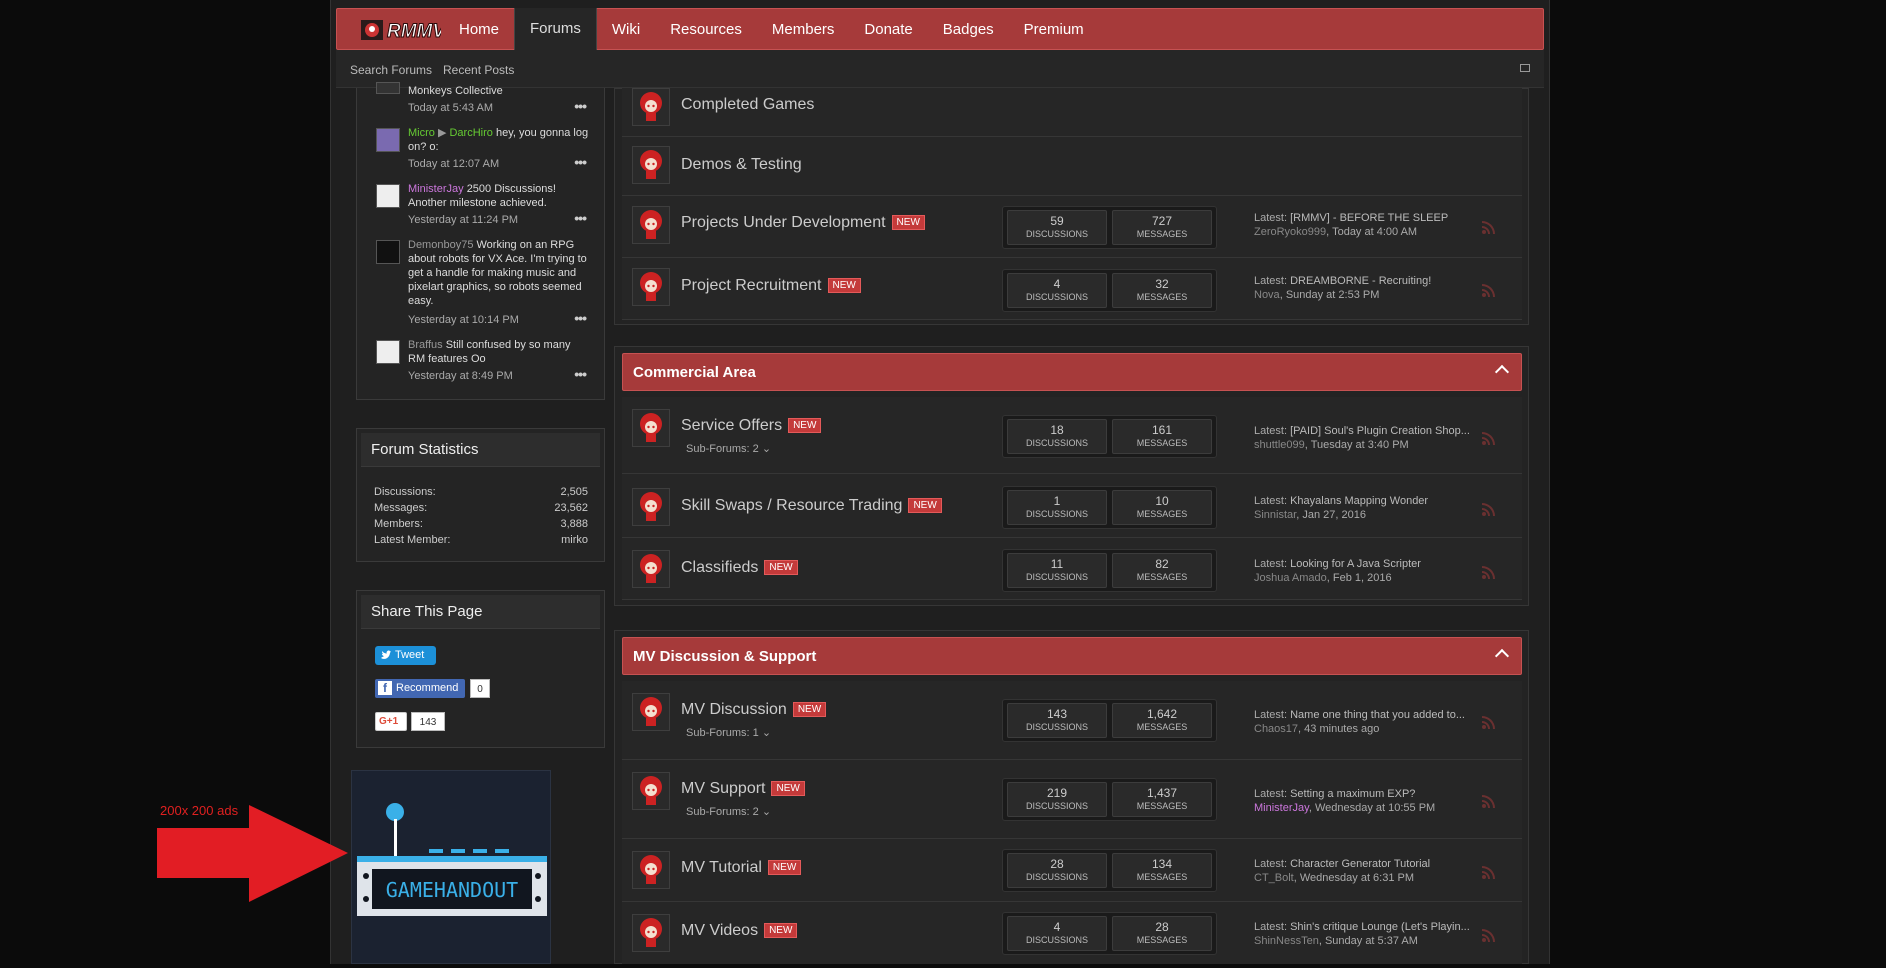 The image size is (1886, 968). What do you see at coordinates (1290, 232) in the screenshot?
I see `latest-author-link: ZeroRyoko999` at bounding box center [1290, 232].